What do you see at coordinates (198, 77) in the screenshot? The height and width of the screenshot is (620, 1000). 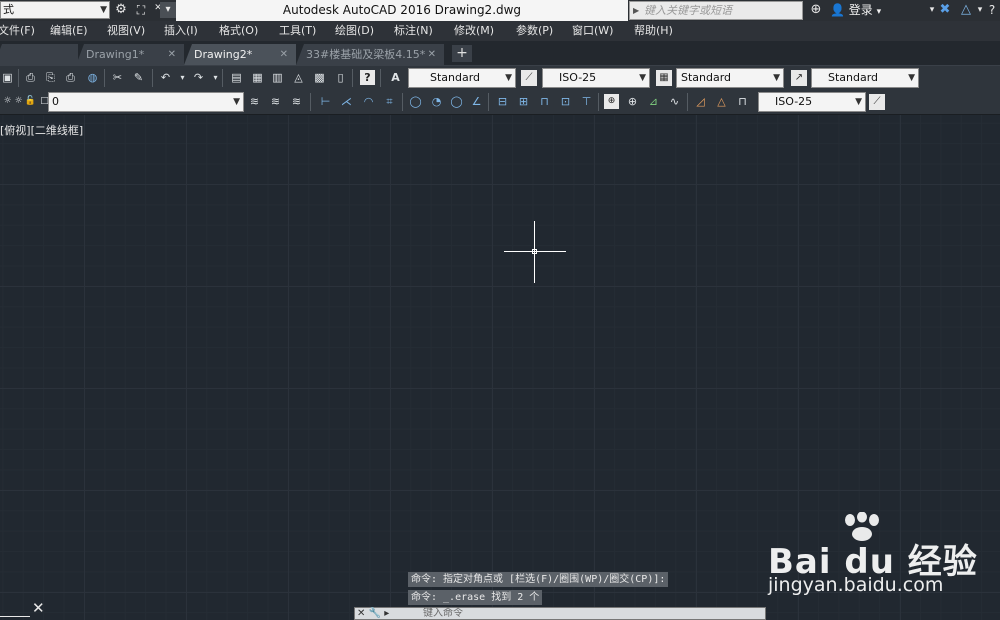 I see `redo-icon: ↷` at bounding box center [198, 77].